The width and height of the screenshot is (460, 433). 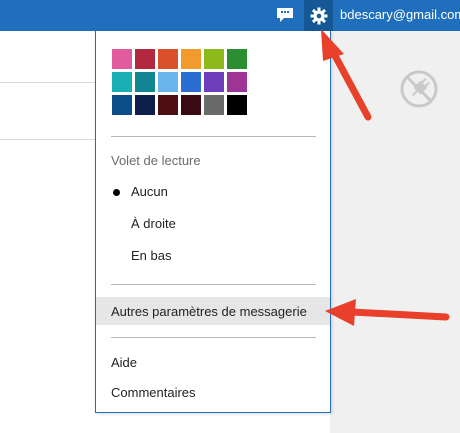 What do you see at coordinates (153, 223) in the screenshot?
I see `reading-pane-option-right: À droite` at bounding box center [153, 223].